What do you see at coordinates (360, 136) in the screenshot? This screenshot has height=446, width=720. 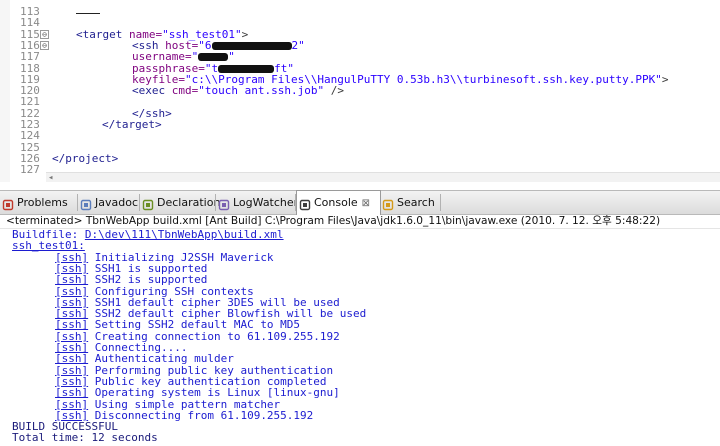 I see `code-line: 124` at bounding box center [360, 136].